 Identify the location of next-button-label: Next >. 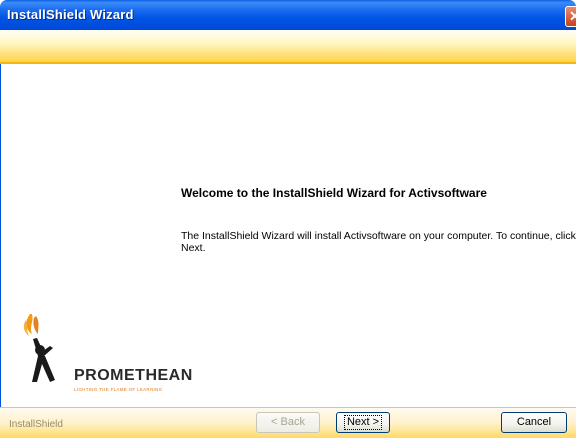
(363, 422).